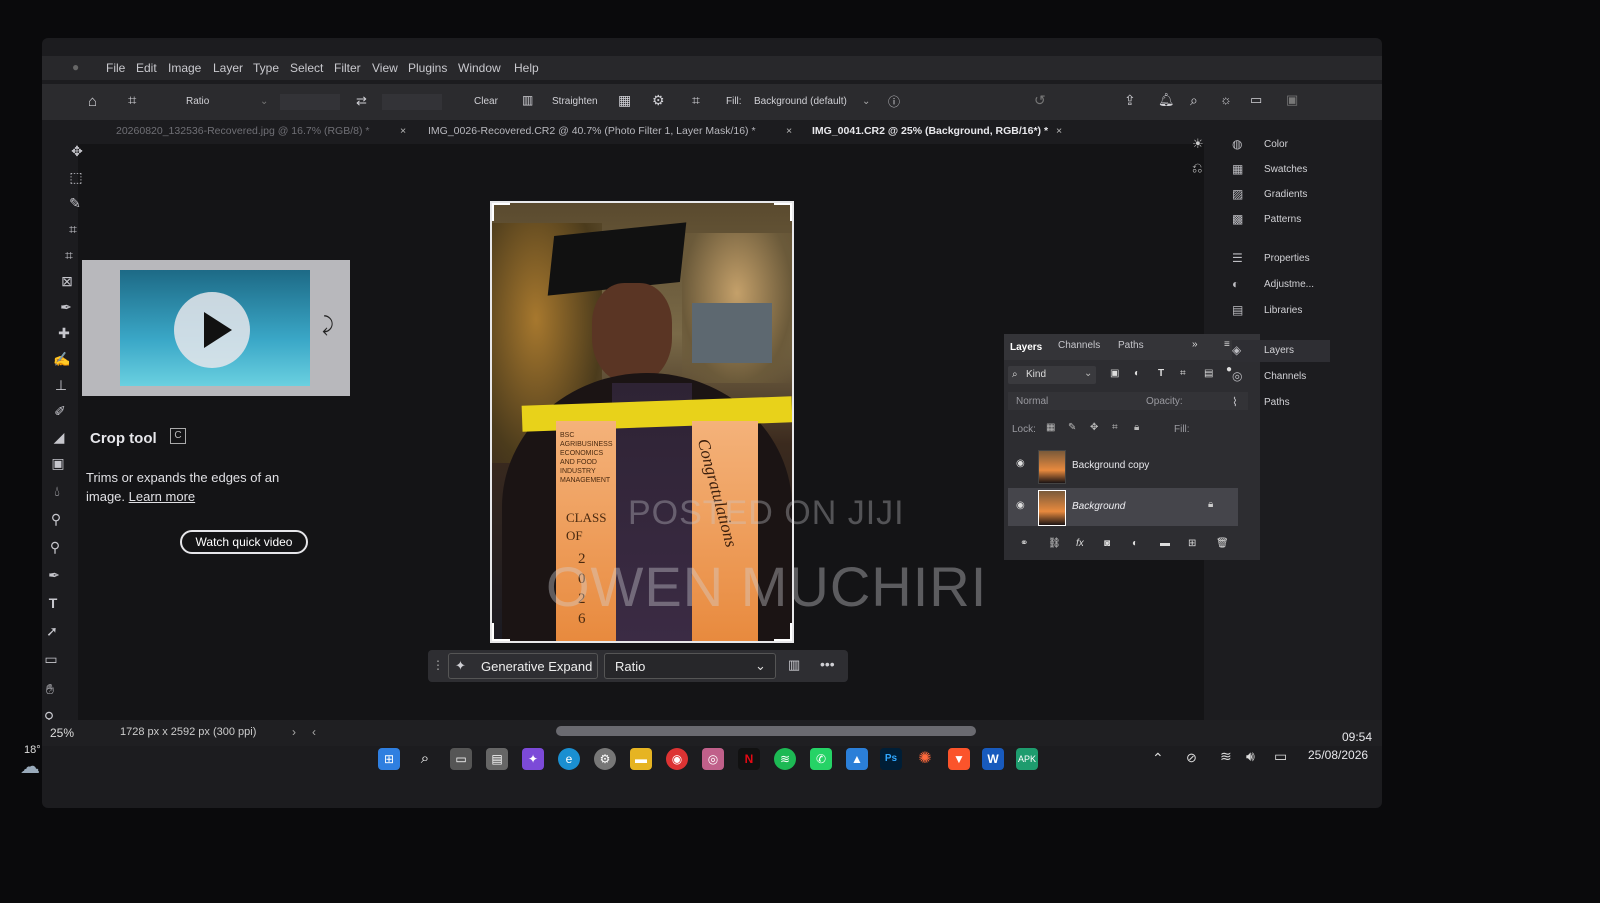 The image size is (1600, 903). I want to click on fx-icon: fx, so click(1080, 543).